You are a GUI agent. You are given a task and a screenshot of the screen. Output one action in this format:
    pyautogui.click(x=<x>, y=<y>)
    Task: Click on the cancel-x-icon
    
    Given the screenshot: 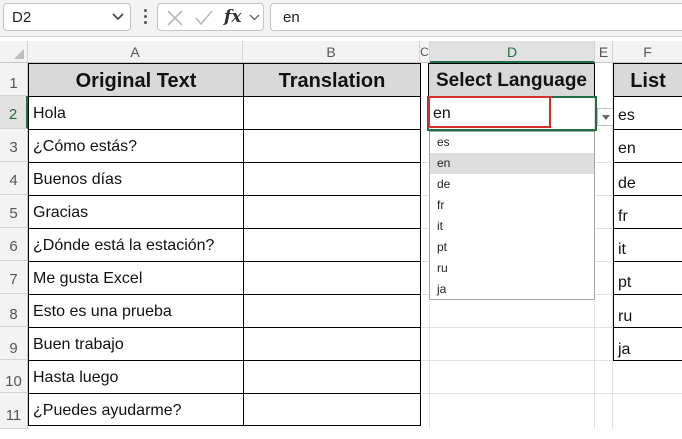 What is the action you would take?
    pyautogui.click(x=175, y=18)
    